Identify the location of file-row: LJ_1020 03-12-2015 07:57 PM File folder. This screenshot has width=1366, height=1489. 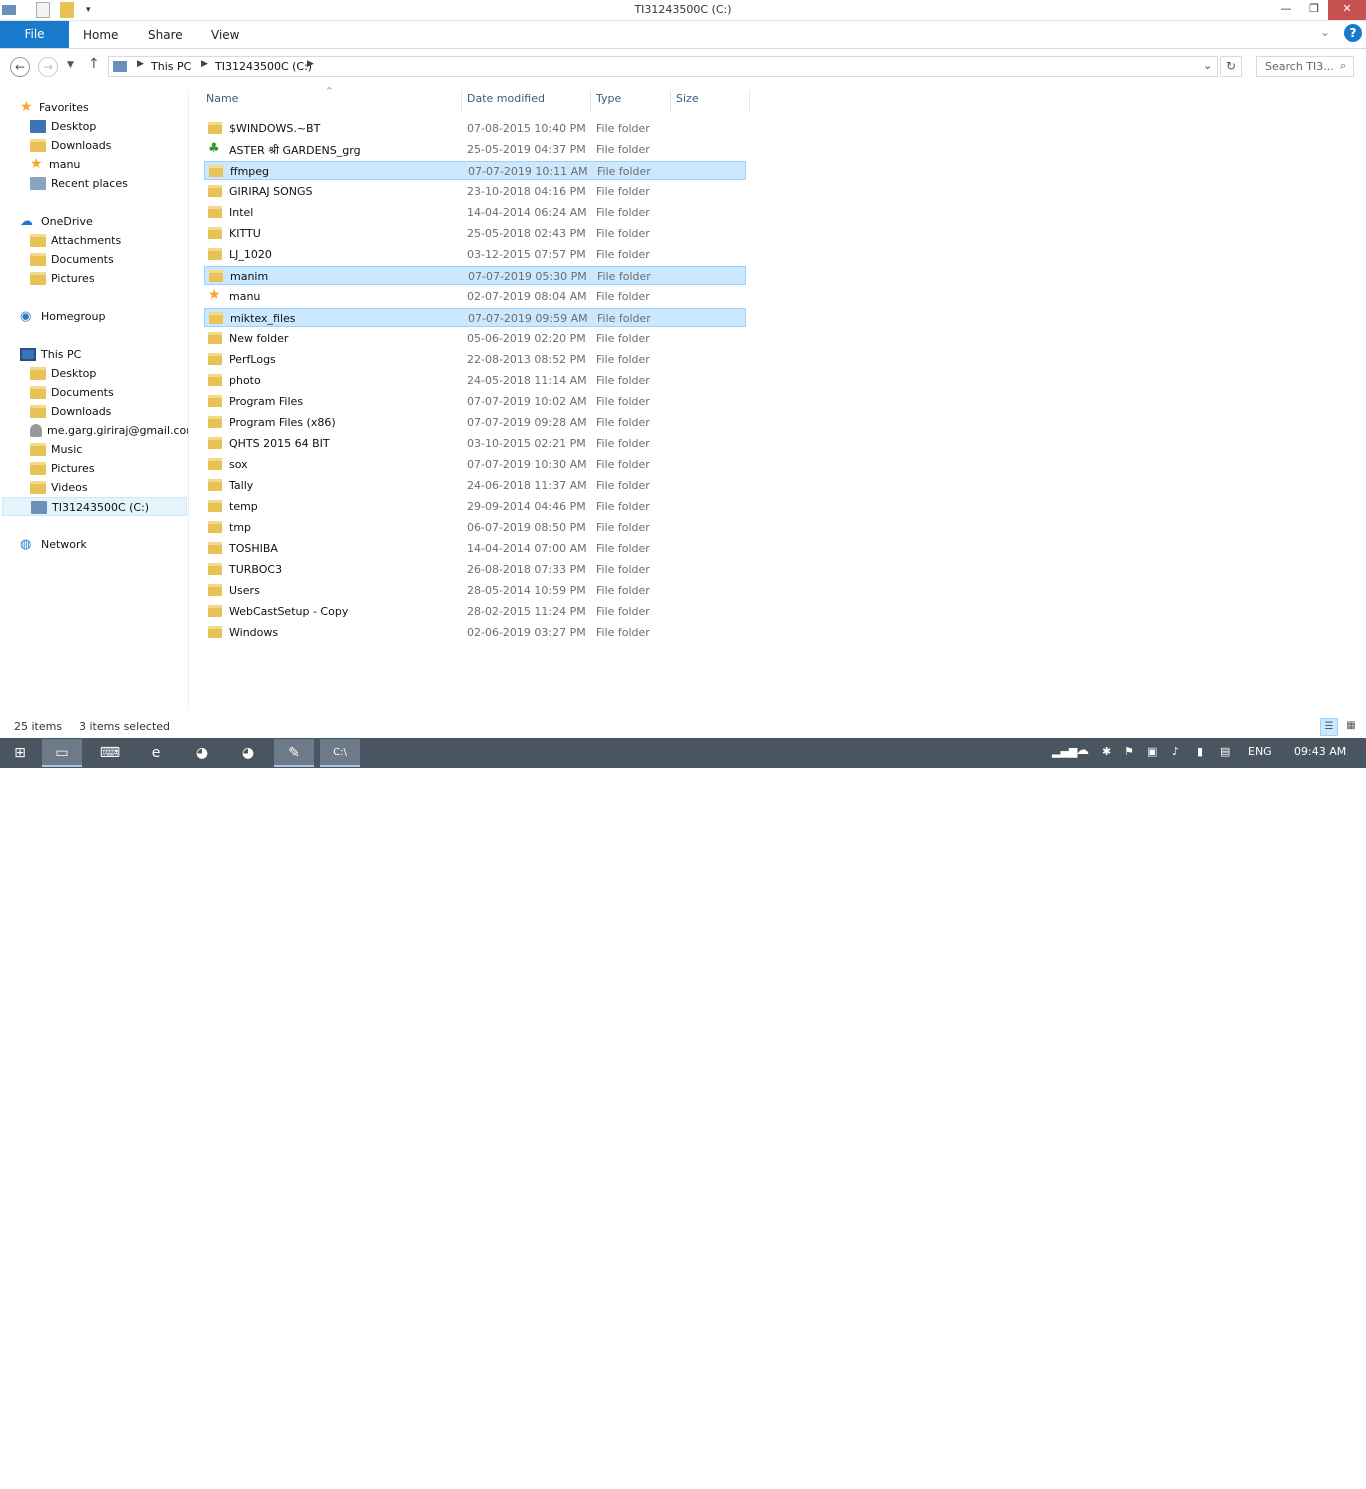
(475, 254).